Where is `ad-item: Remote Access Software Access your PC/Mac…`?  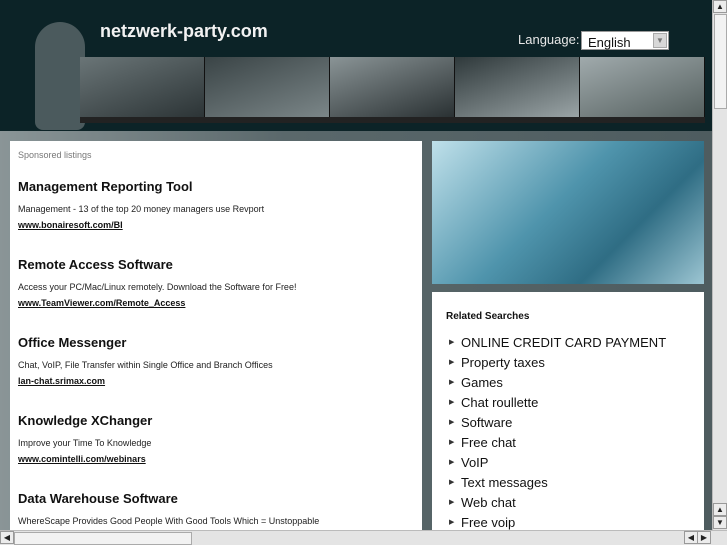 ad-item: Remote Access Software Access your PC/Mac… is located at coordinates (216, 283).